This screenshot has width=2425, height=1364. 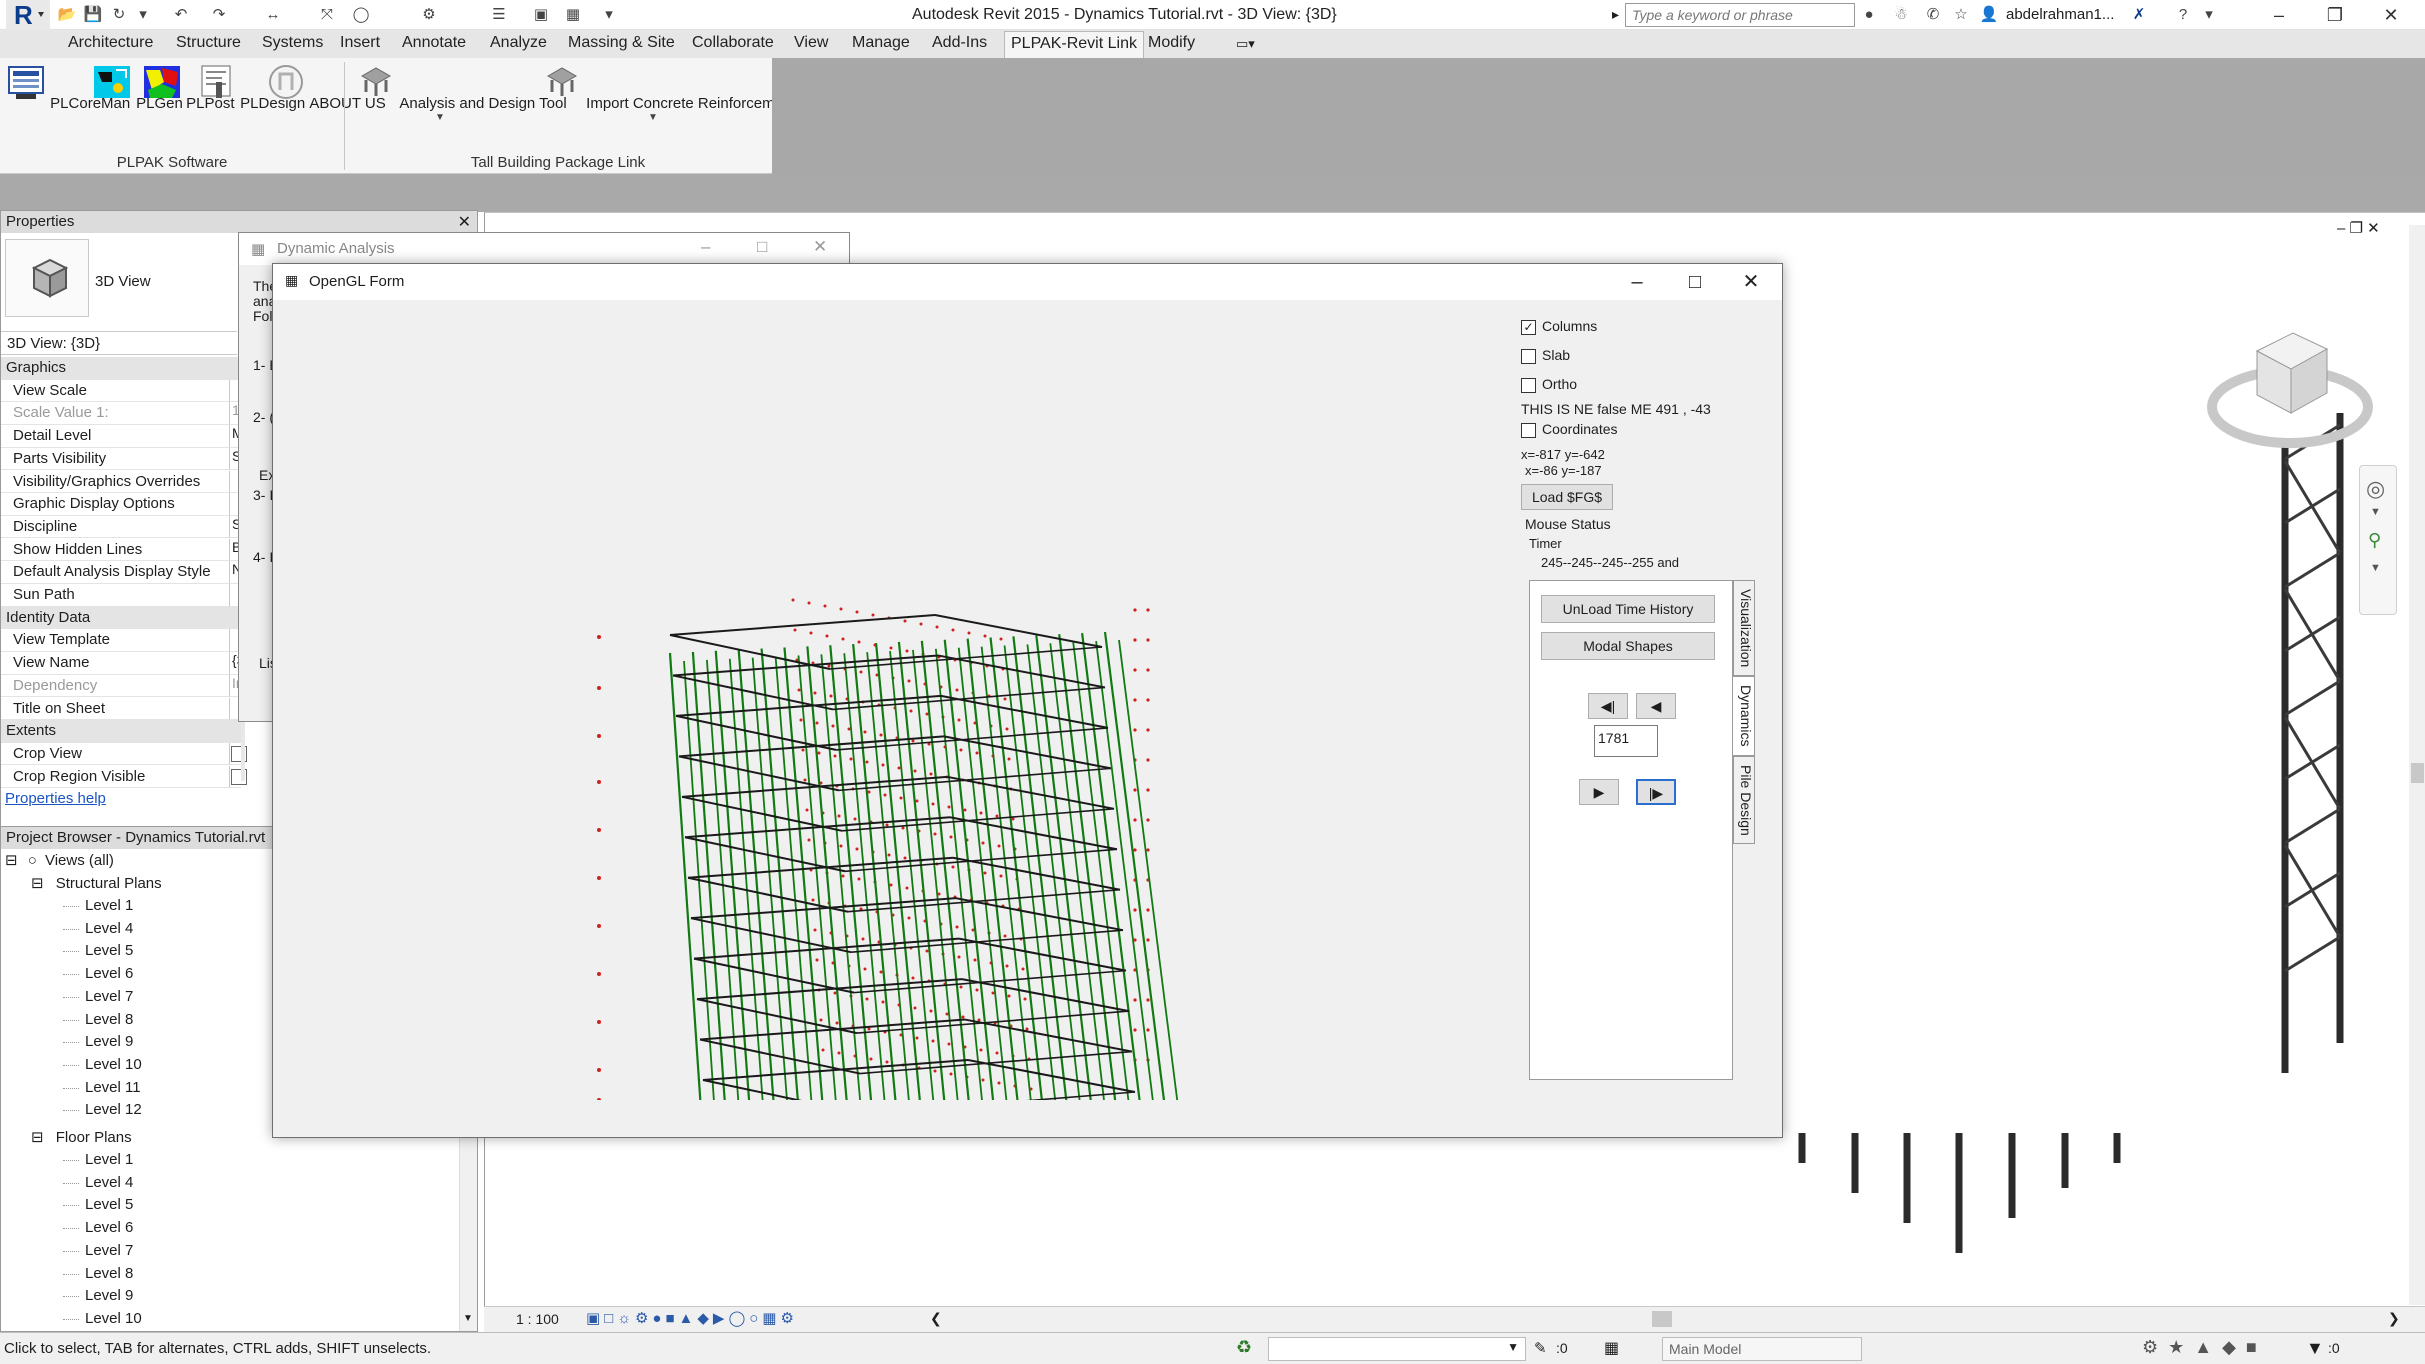 I want to click on analysis-dropdown-icon: ▼, so click(x=440, y=117).